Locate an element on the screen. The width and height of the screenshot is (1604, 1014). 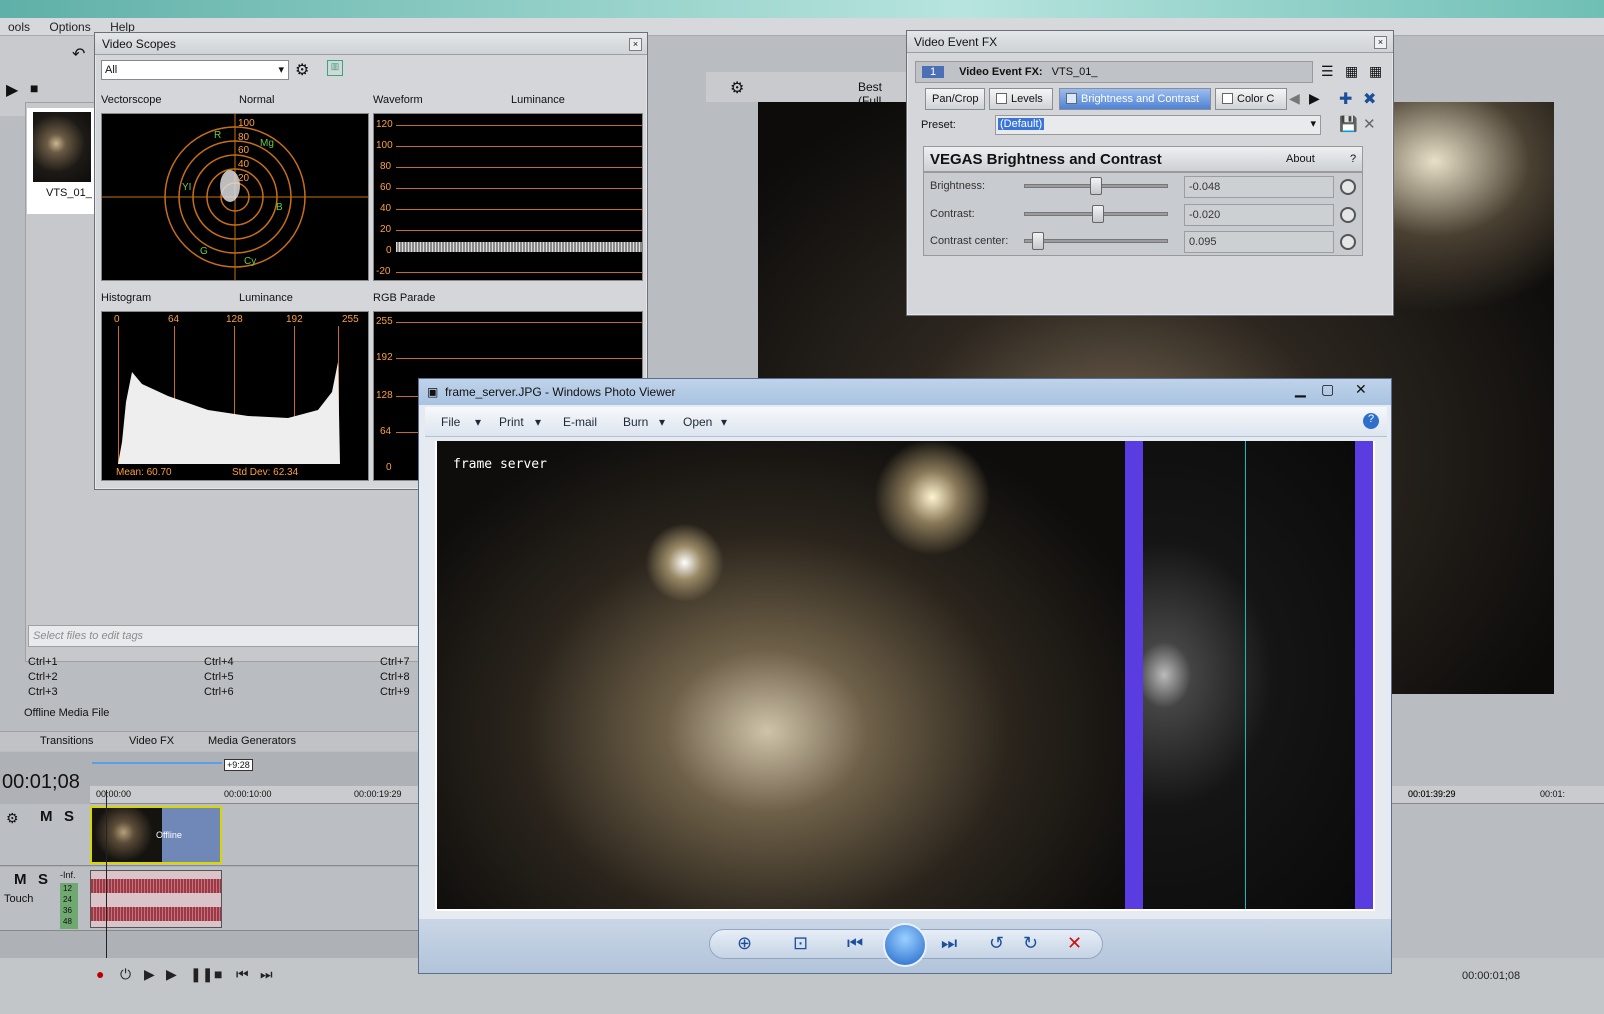
audio-waveform is located at coordinates (156, 886).